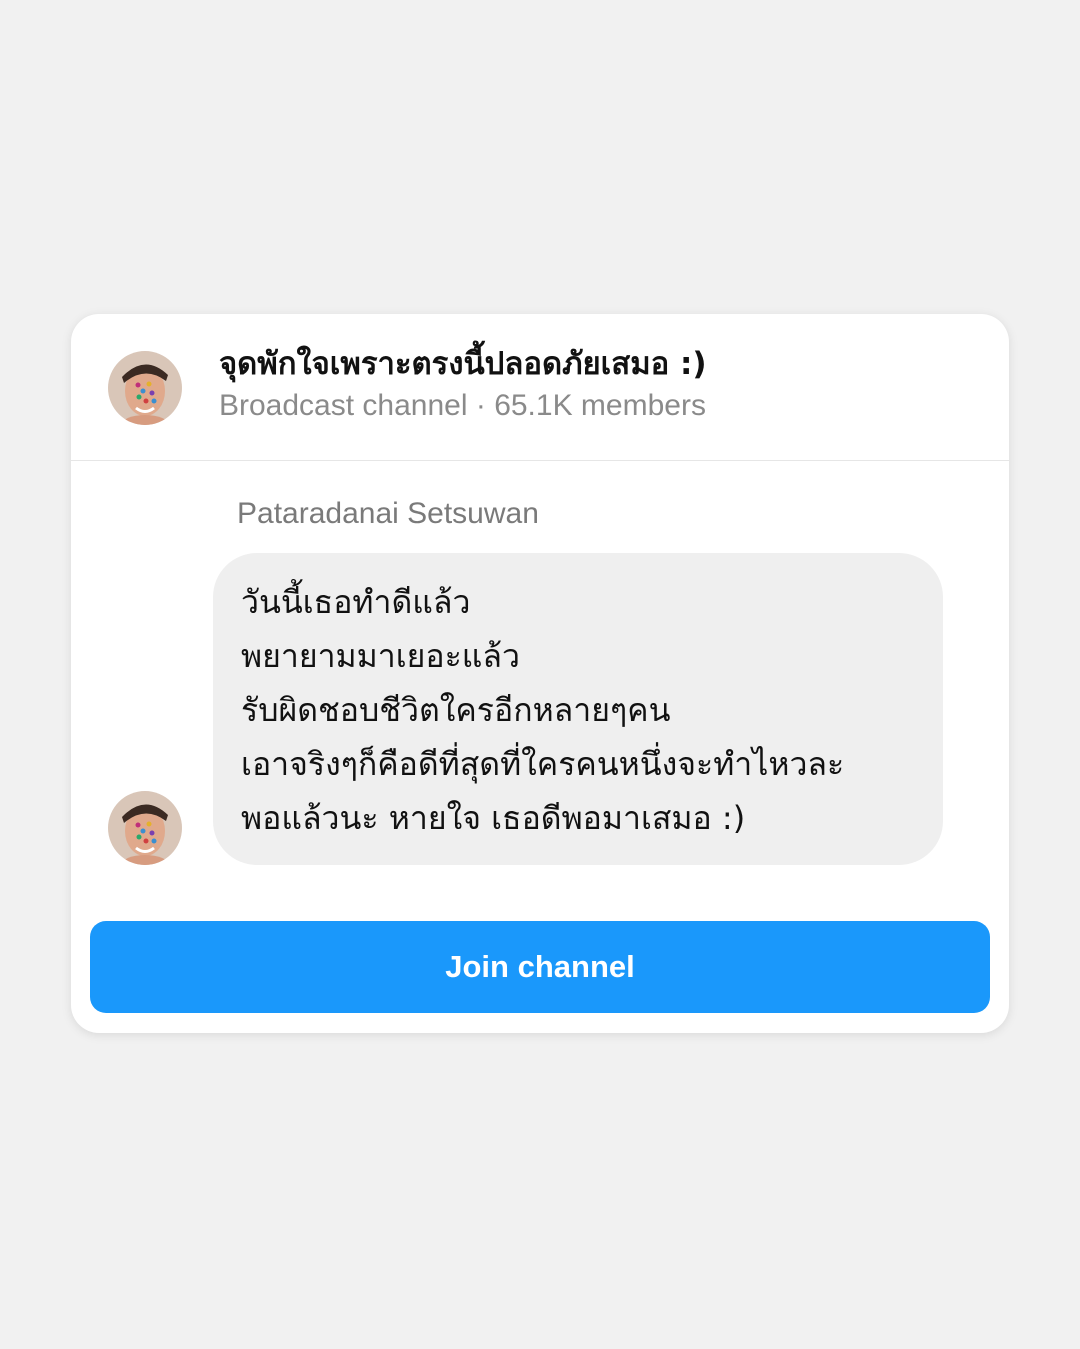  Describe the element at coordinates (493, 818) in the screenshot. I see `message-line: พอแล้วนะ หายใจ เธอดีพอมาเสมอ :)` at that location.